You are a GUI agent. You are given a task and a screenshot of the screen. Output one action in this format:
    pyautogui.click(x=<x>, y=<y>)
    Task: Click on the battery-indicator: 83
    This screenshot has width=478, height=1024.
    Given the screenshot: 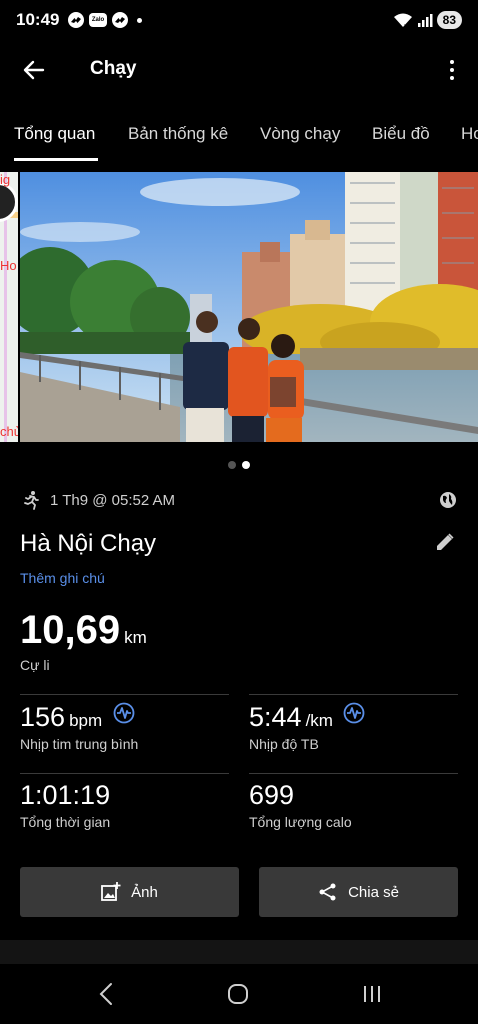 What is the action you would take?
    pyautogui.click(x=449, y=20)
    